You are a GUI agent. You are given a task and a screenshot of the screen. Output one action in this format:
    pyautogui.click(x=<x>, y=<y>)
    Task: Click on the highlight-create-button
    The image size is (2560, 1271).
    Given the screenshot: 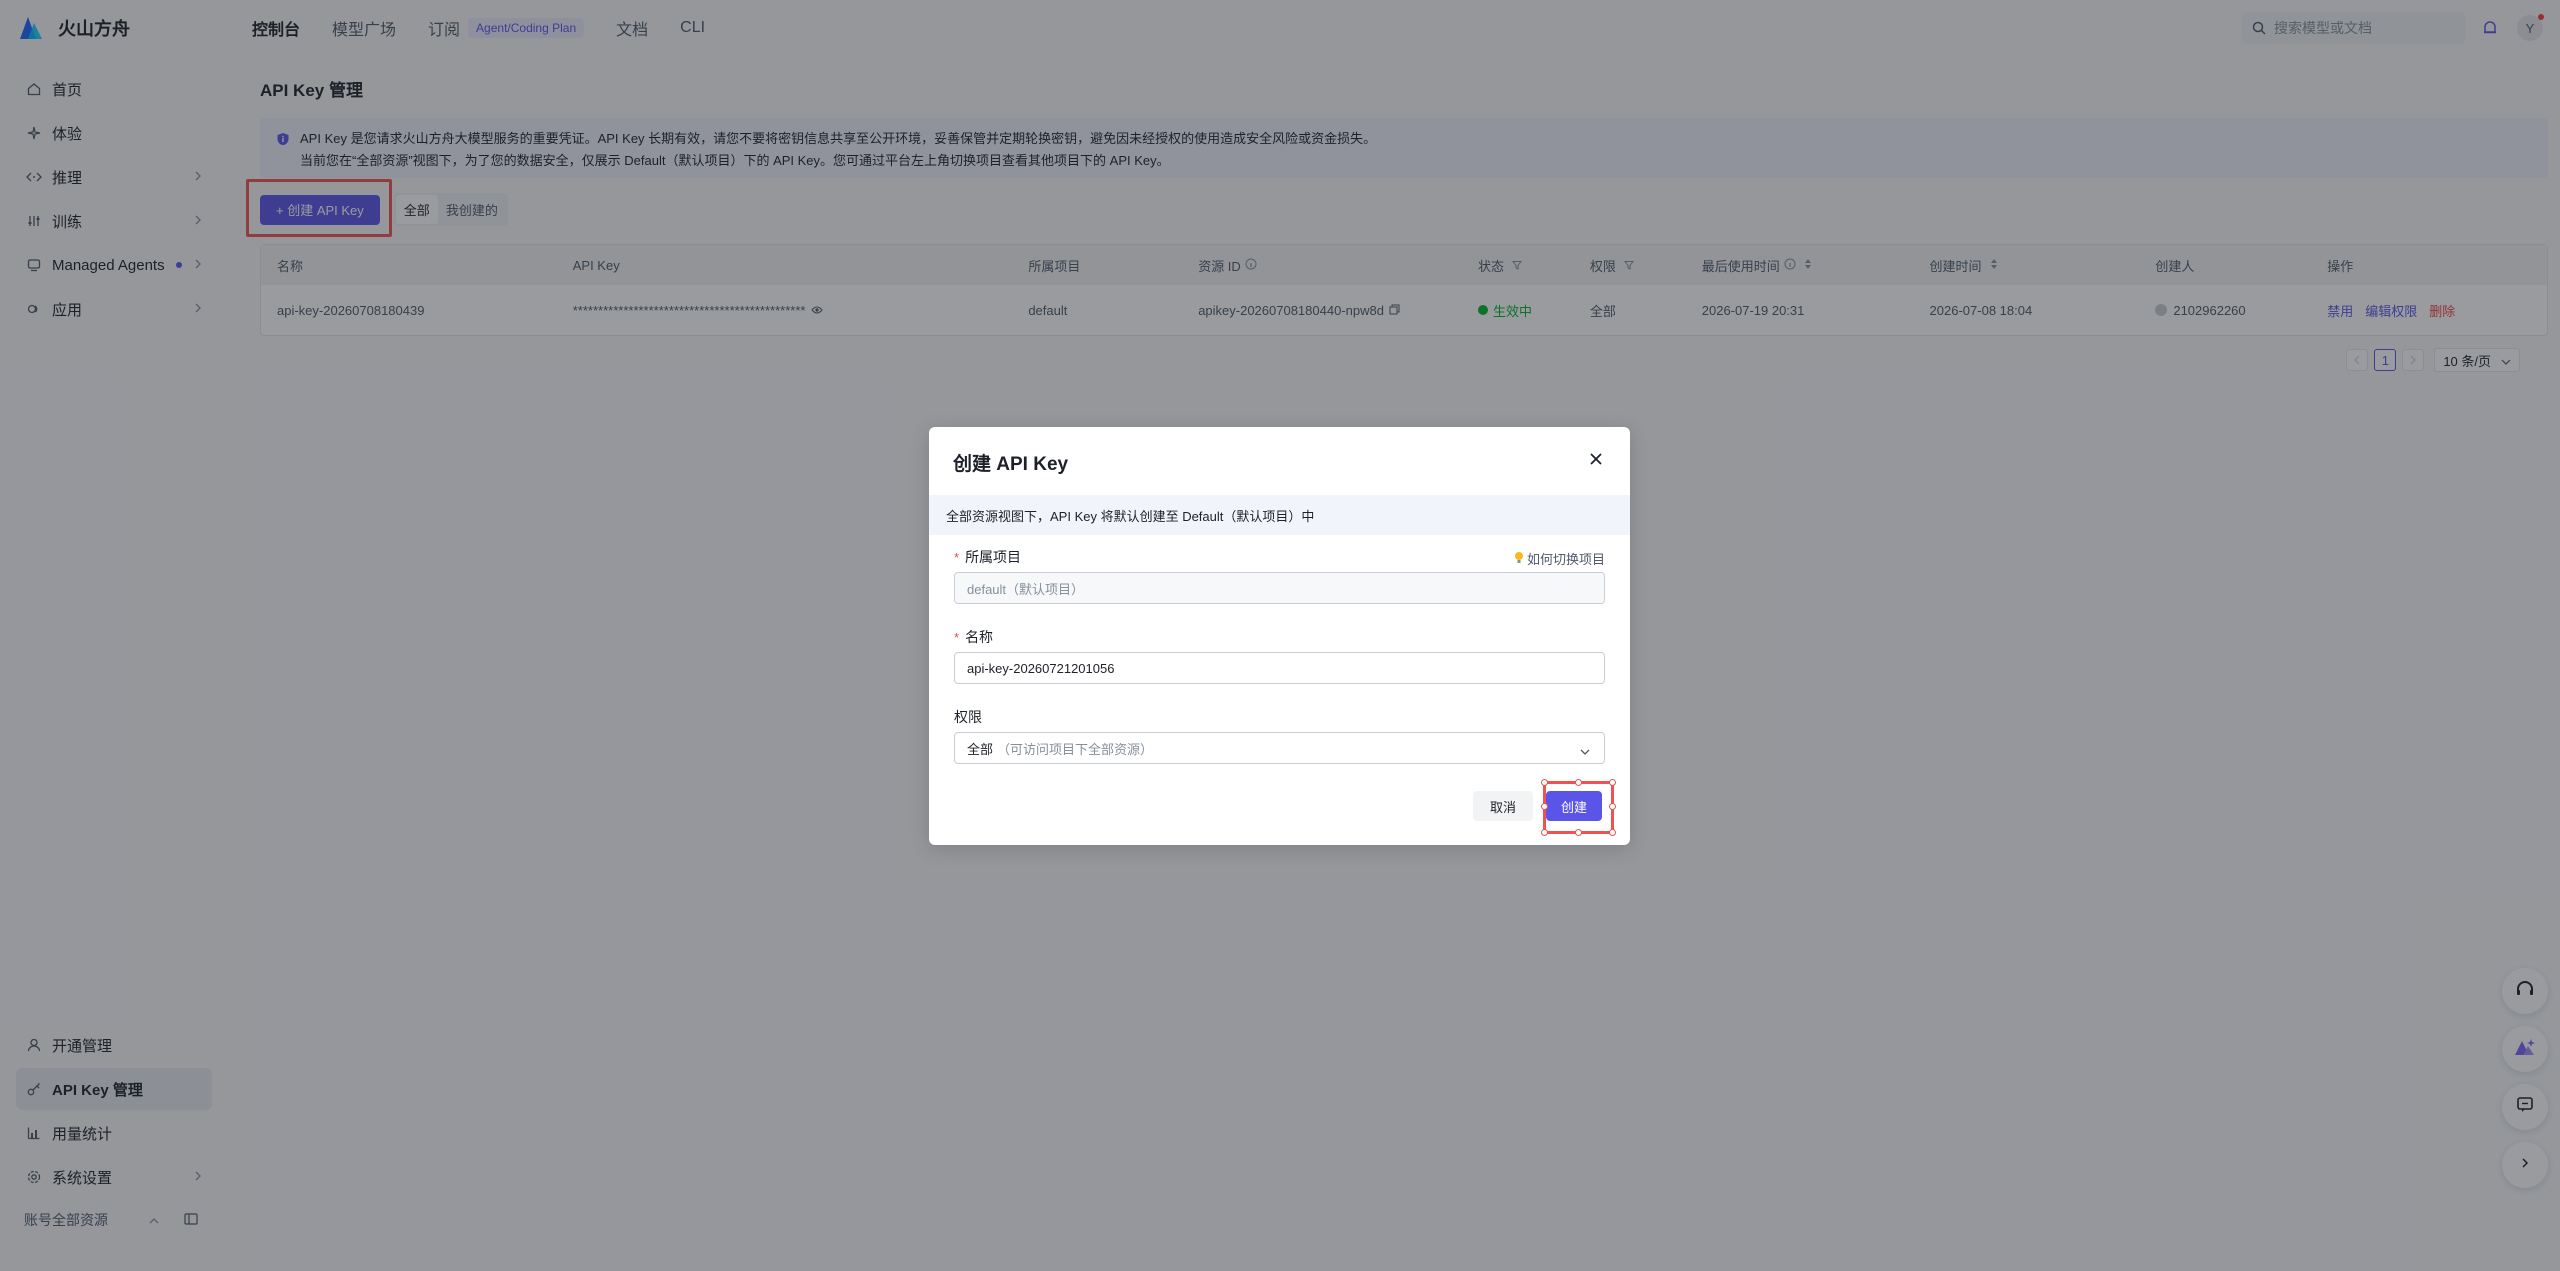 What is the action you would take?
    pyautogui.click(x=1578, y=807)
    